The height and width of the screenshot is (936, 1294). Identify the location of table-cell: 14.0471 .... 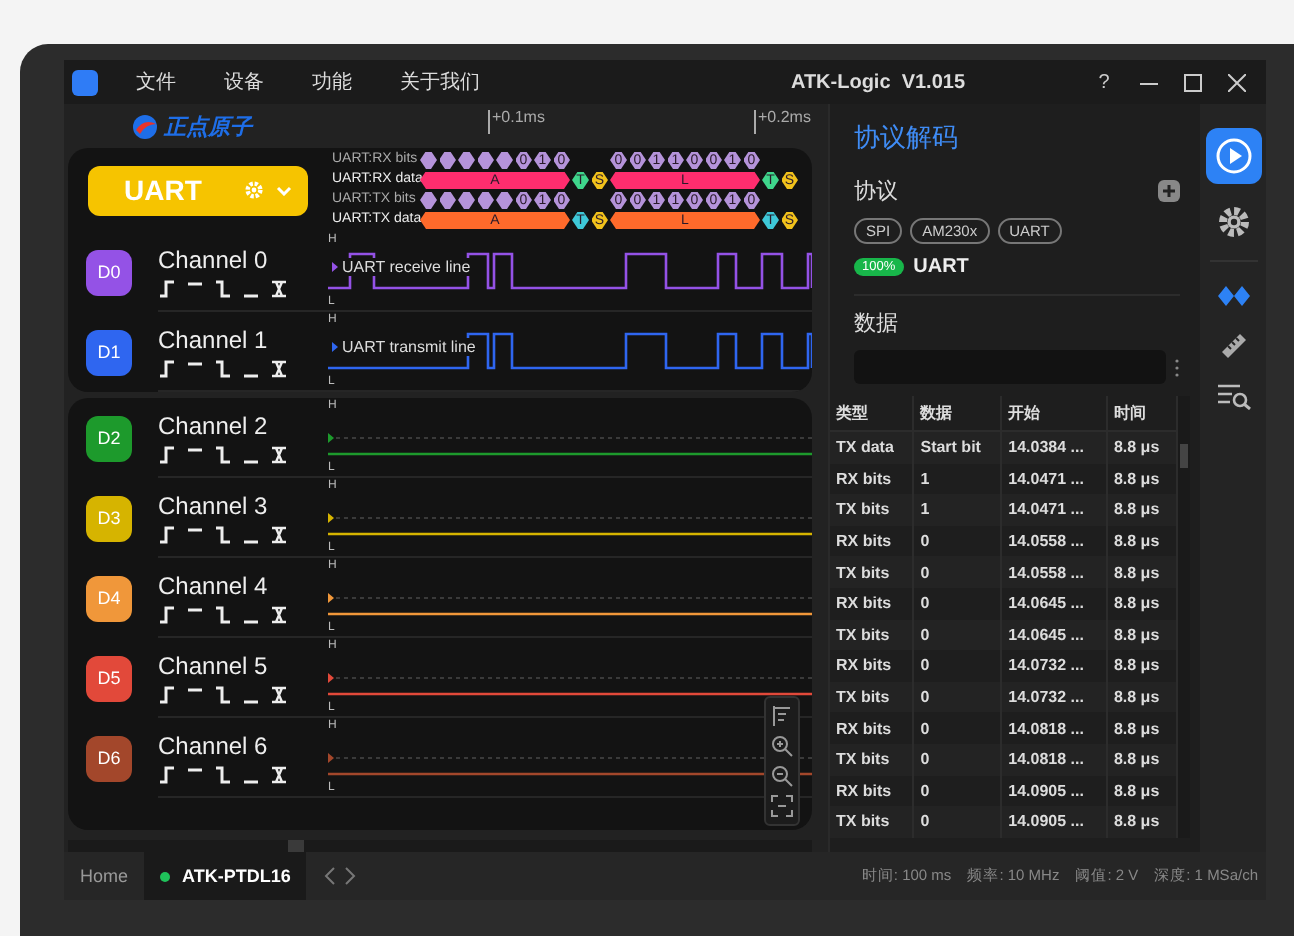
(1054, 510).